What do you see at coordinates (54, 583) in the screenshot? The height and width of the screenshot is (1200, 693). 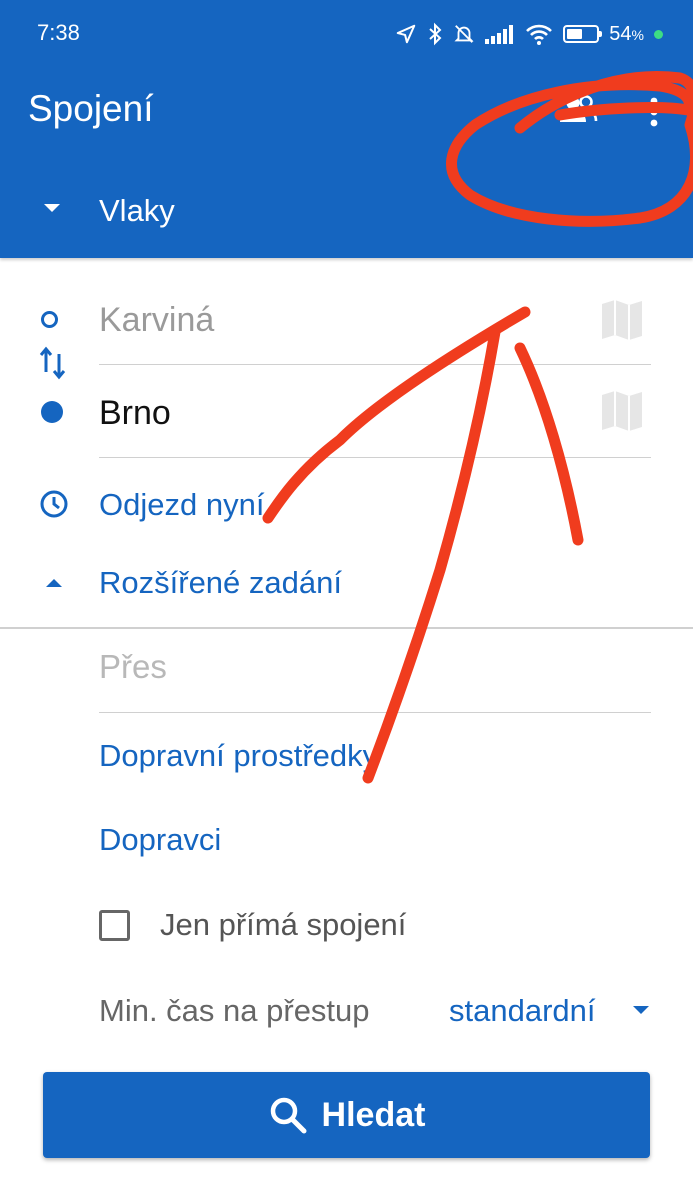 I see `chevron-up-icon` at bounding box center [54, 583].